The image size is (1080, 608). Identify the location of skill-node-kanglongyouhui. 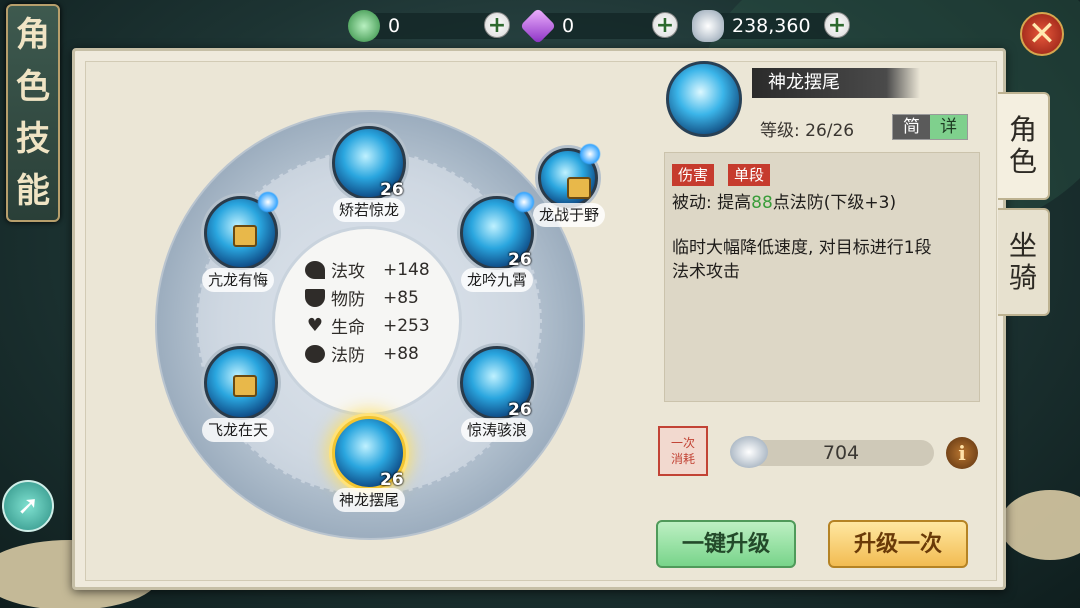
(241, 230).